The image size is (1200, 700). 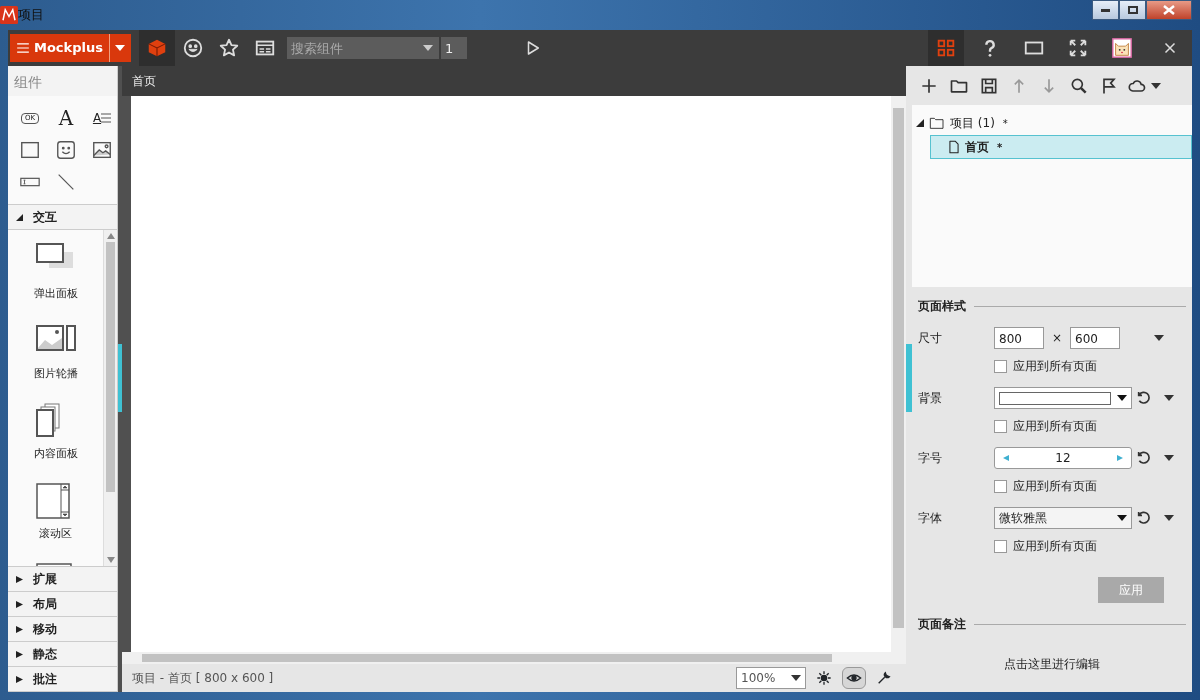 What do you see at coordinates (157, 48) in the screenshot?
I see `cube-icon` at bounding box center [157, 48].